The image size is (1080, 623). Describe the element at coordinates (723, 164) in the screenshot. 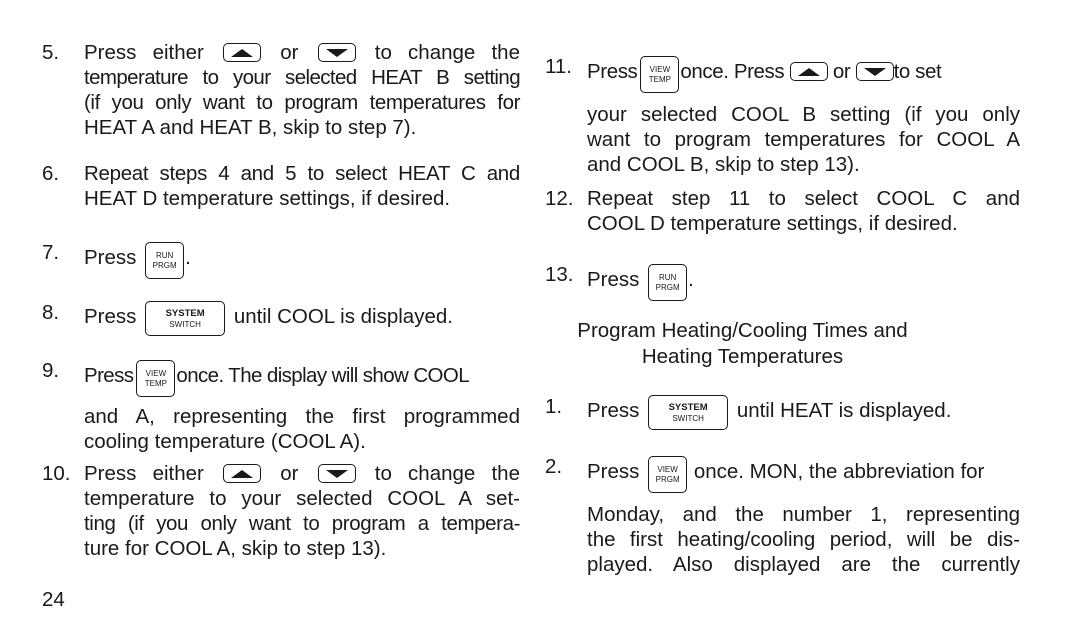

I see `step-text-line: and COOL B, skip to step 13).` at that location.